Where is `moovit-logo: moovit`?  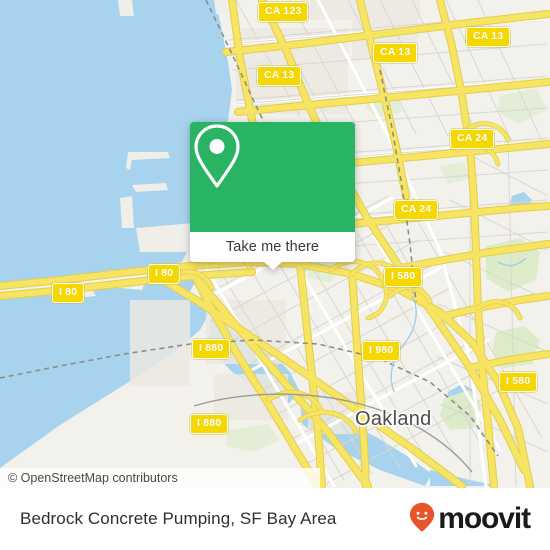
moovit-logo: moovit is located at coordinates (470, 519).